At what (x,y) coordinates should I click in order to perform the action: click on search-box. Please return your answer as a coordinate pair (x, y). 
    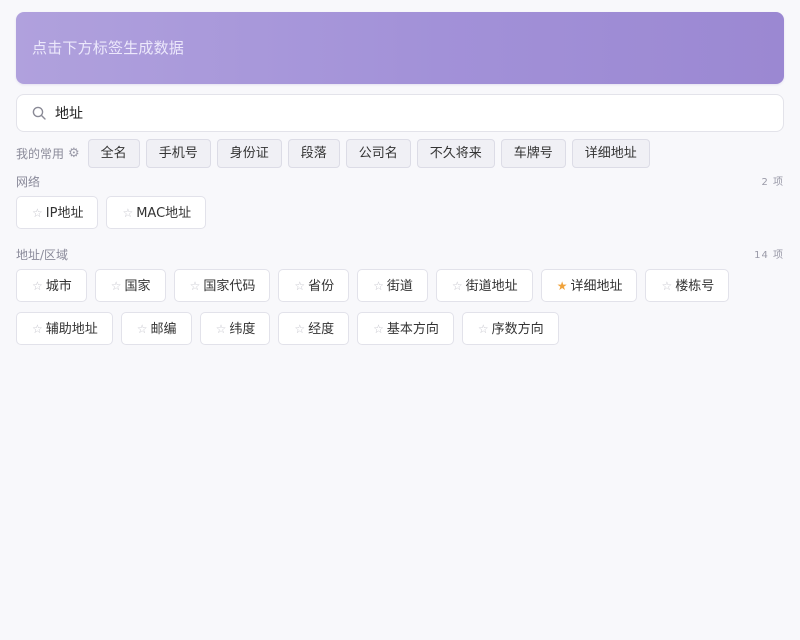
    Looking at the image, I should click on (400, 113).